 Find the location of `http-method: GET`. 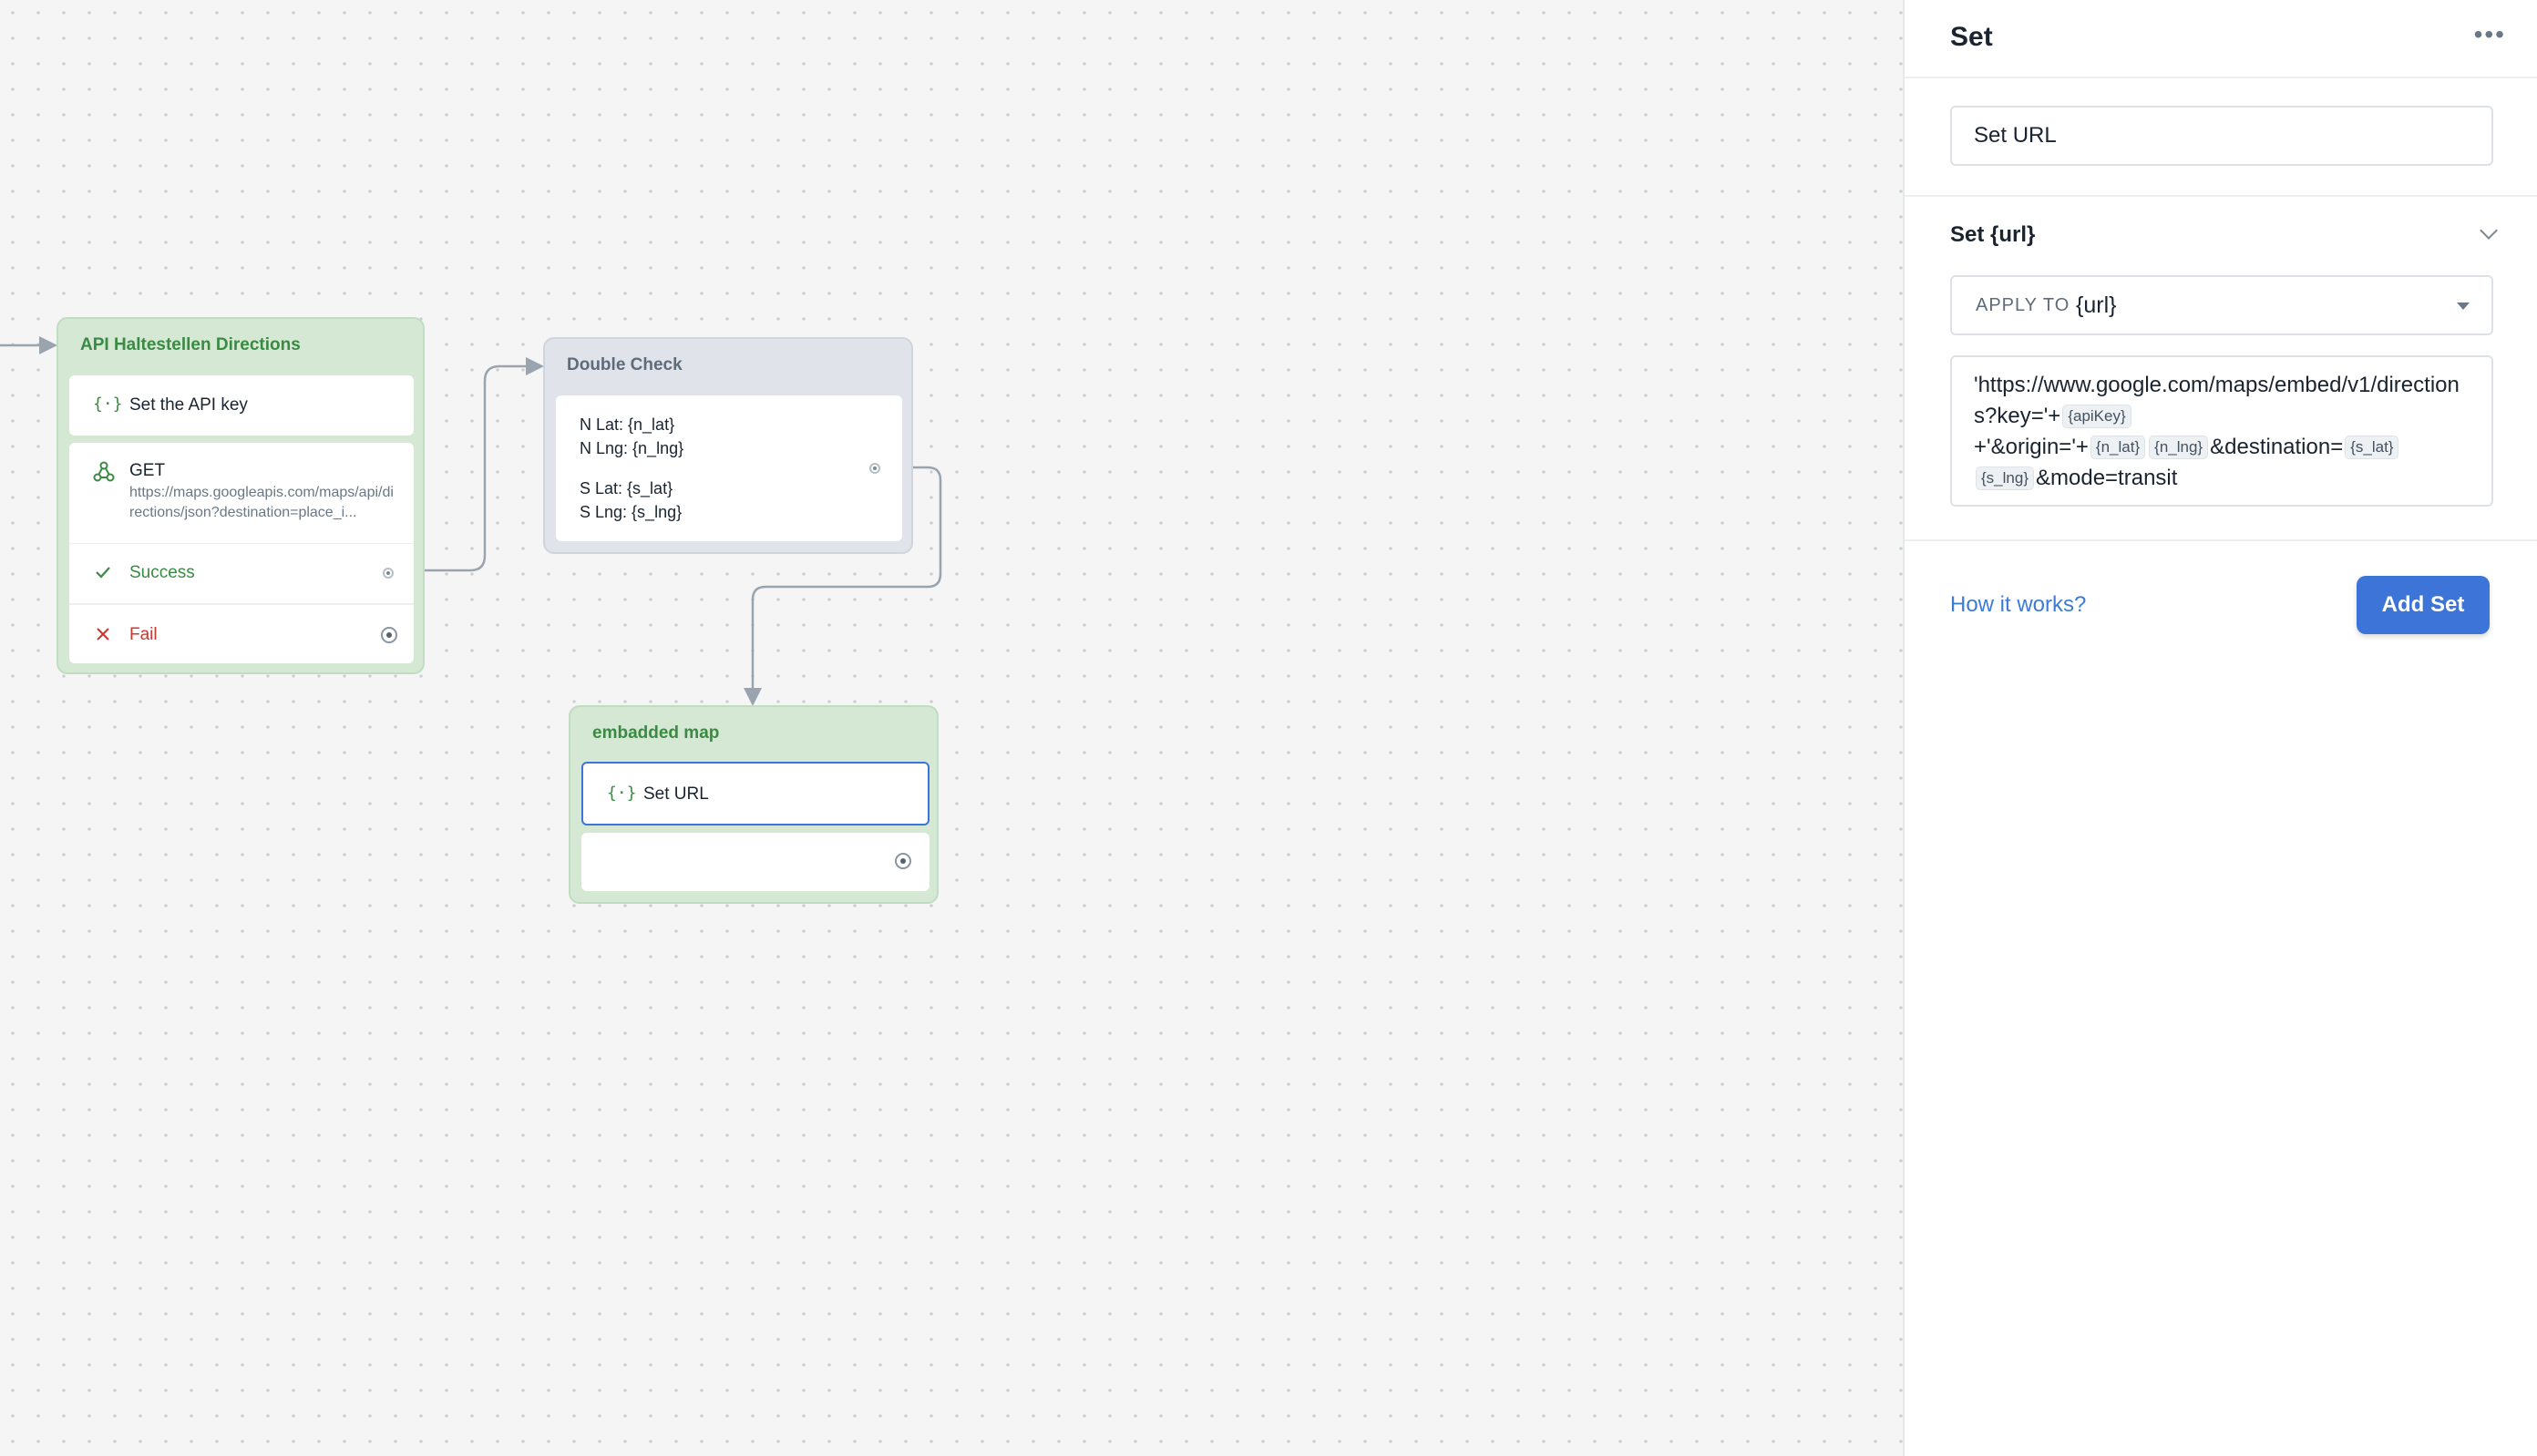

http-method: GET is located at coordinates (147, 471).